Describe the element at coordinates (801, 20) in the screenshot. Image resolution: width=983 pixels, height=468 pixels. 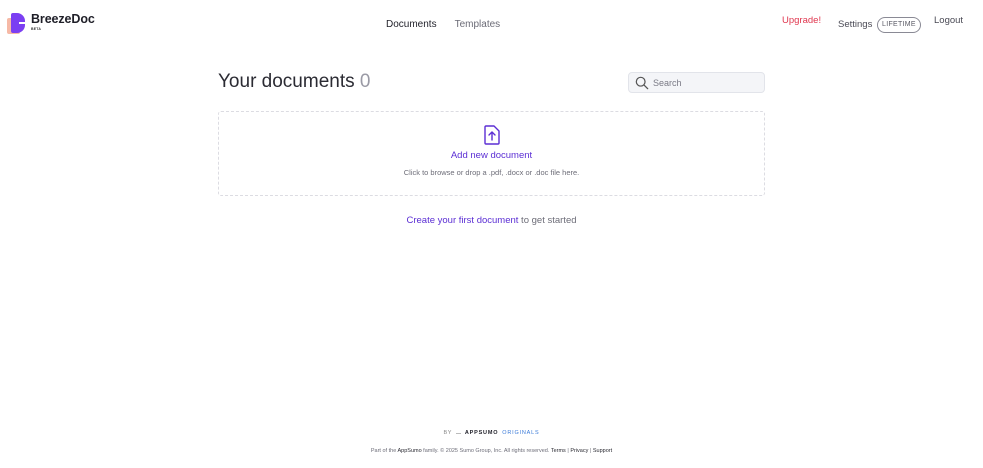
I see `upgrade-link: Upgrade!` at that location.